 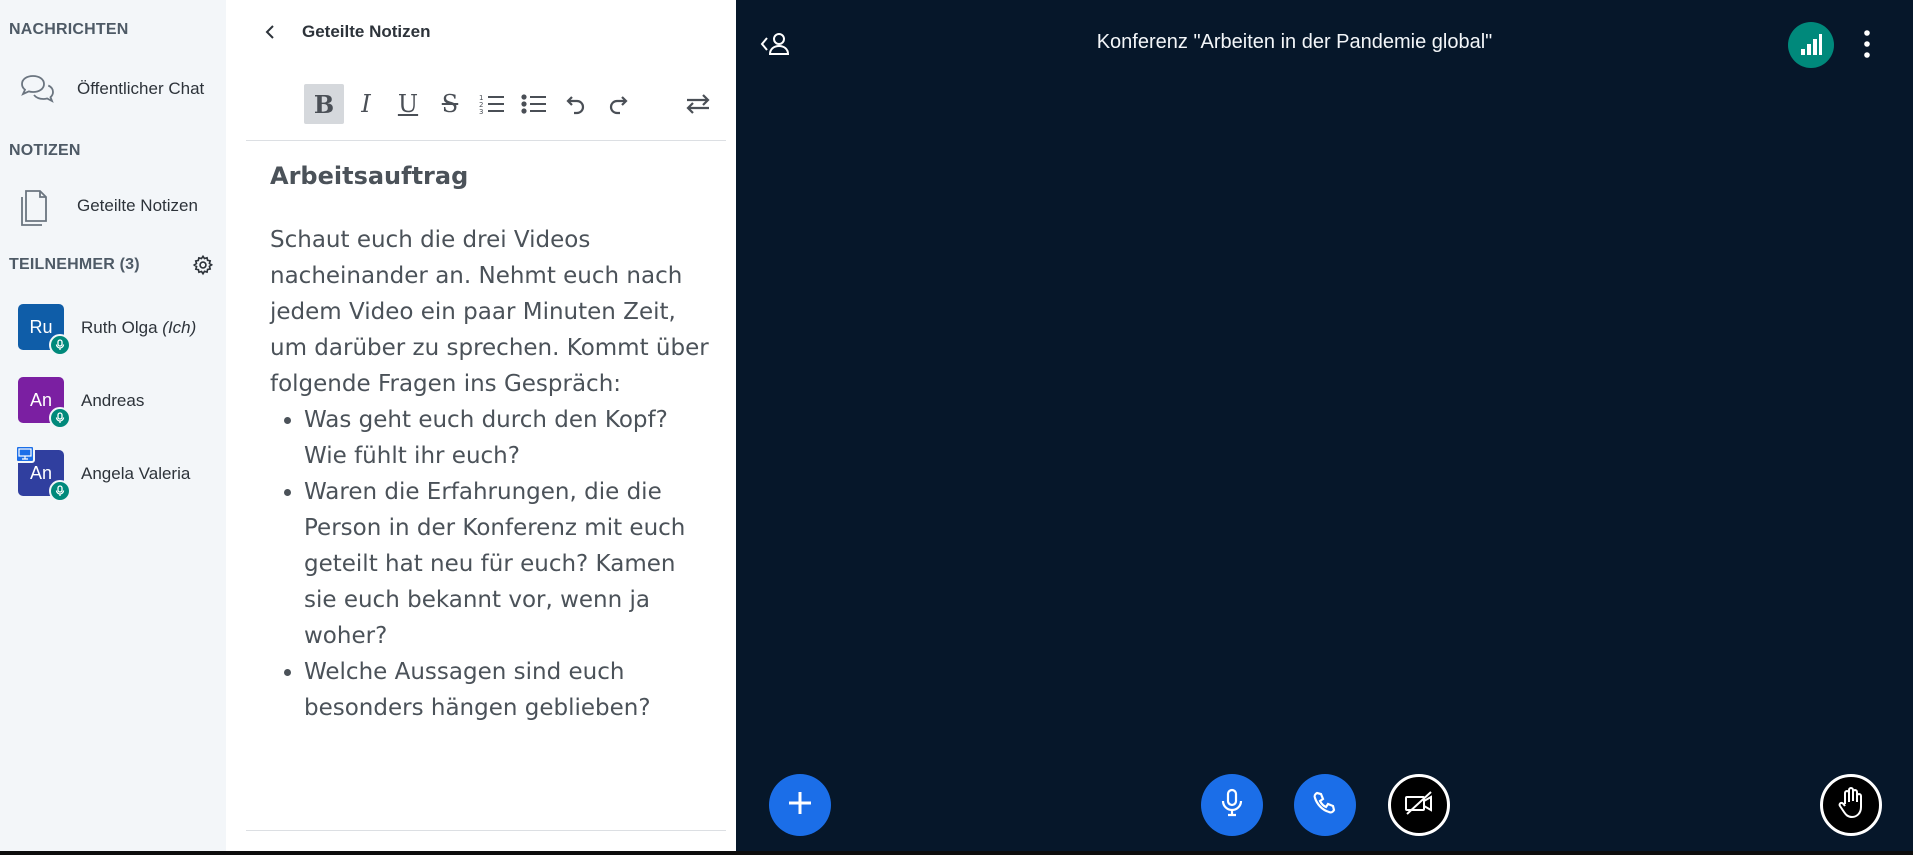 What do you see at coordinates (369, 176) in the screenshot?
I see `notes-heading: Arbeitsauftrag` at bounding box center [369, 176].